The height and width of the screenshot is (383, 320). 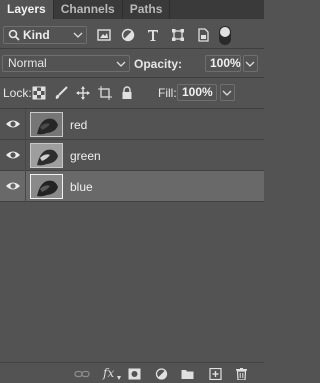 I want to click on shape-filter-icon, so click(x=178, y=35).